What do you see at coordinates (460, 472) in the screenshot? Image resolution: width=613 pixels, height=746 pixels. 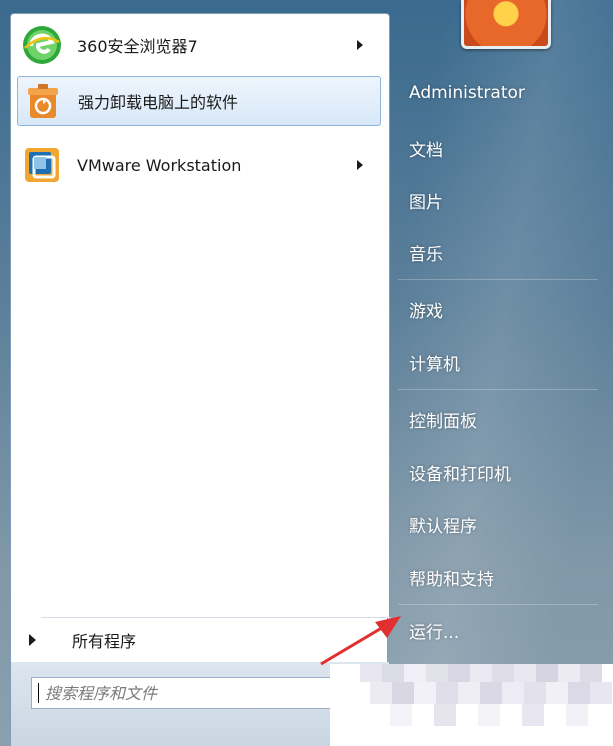 I see `right-item-devices-printers: 设备和打印机` at bounding box center [460, 472].